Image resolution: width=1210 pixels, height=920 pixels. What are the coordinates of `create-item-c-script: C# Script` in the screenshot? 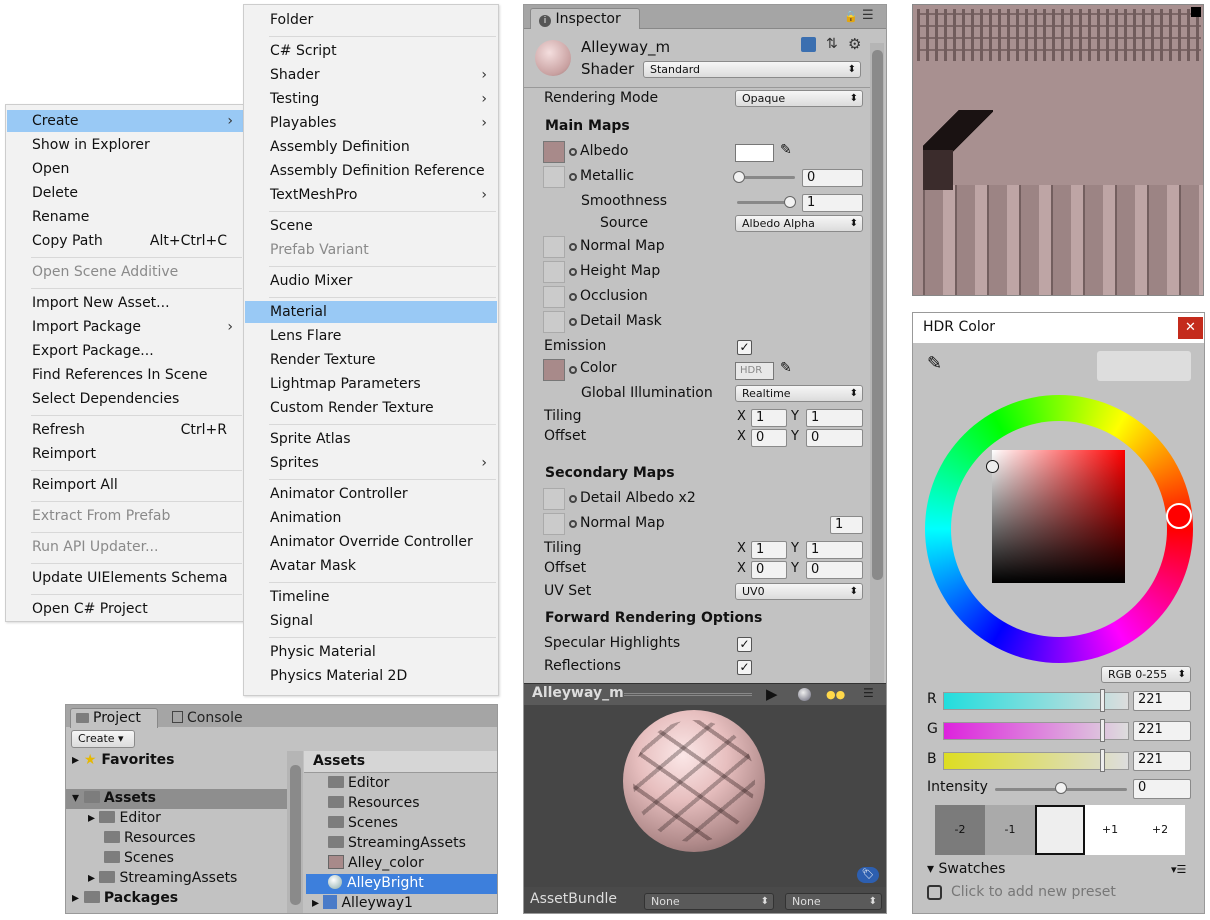 It's located at (371, 51).